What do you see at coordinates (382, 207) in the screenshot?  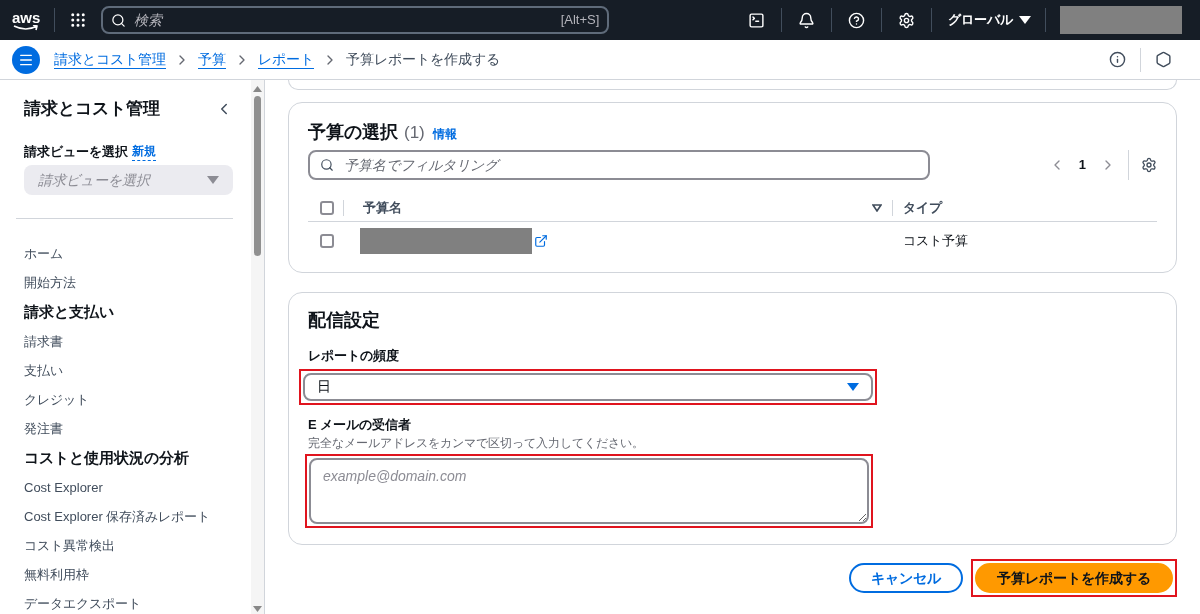 I see `column-header: 予算名` at bounding box center [382, 207].